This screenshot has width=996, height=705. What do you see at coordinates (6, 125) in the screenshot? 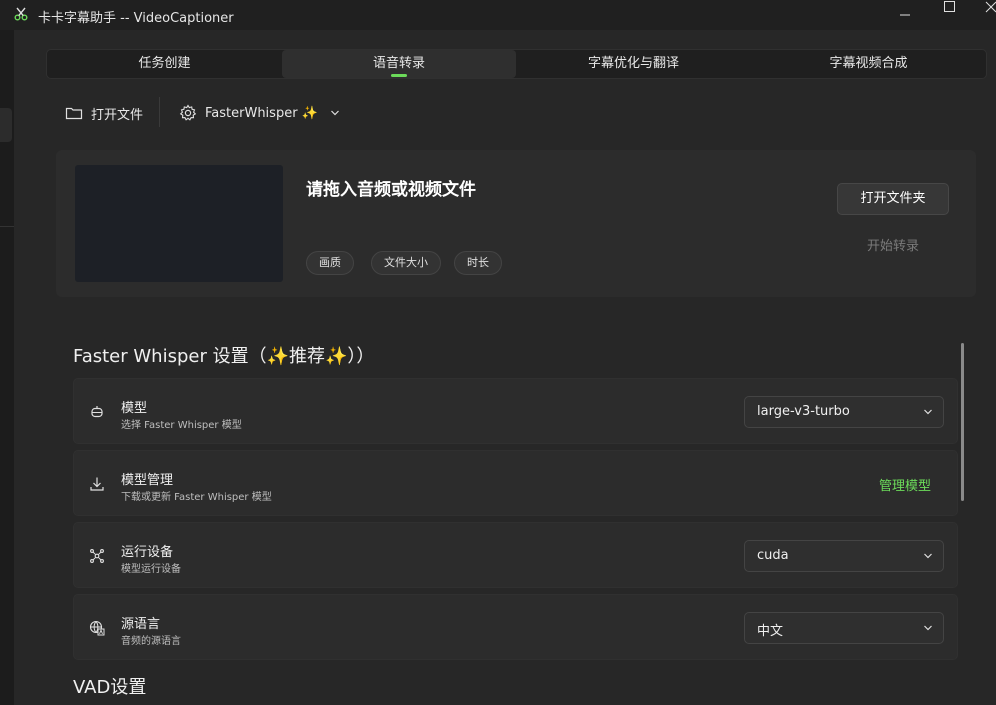
I see `sidebar-selected-item` at bounding box center [6, 125].